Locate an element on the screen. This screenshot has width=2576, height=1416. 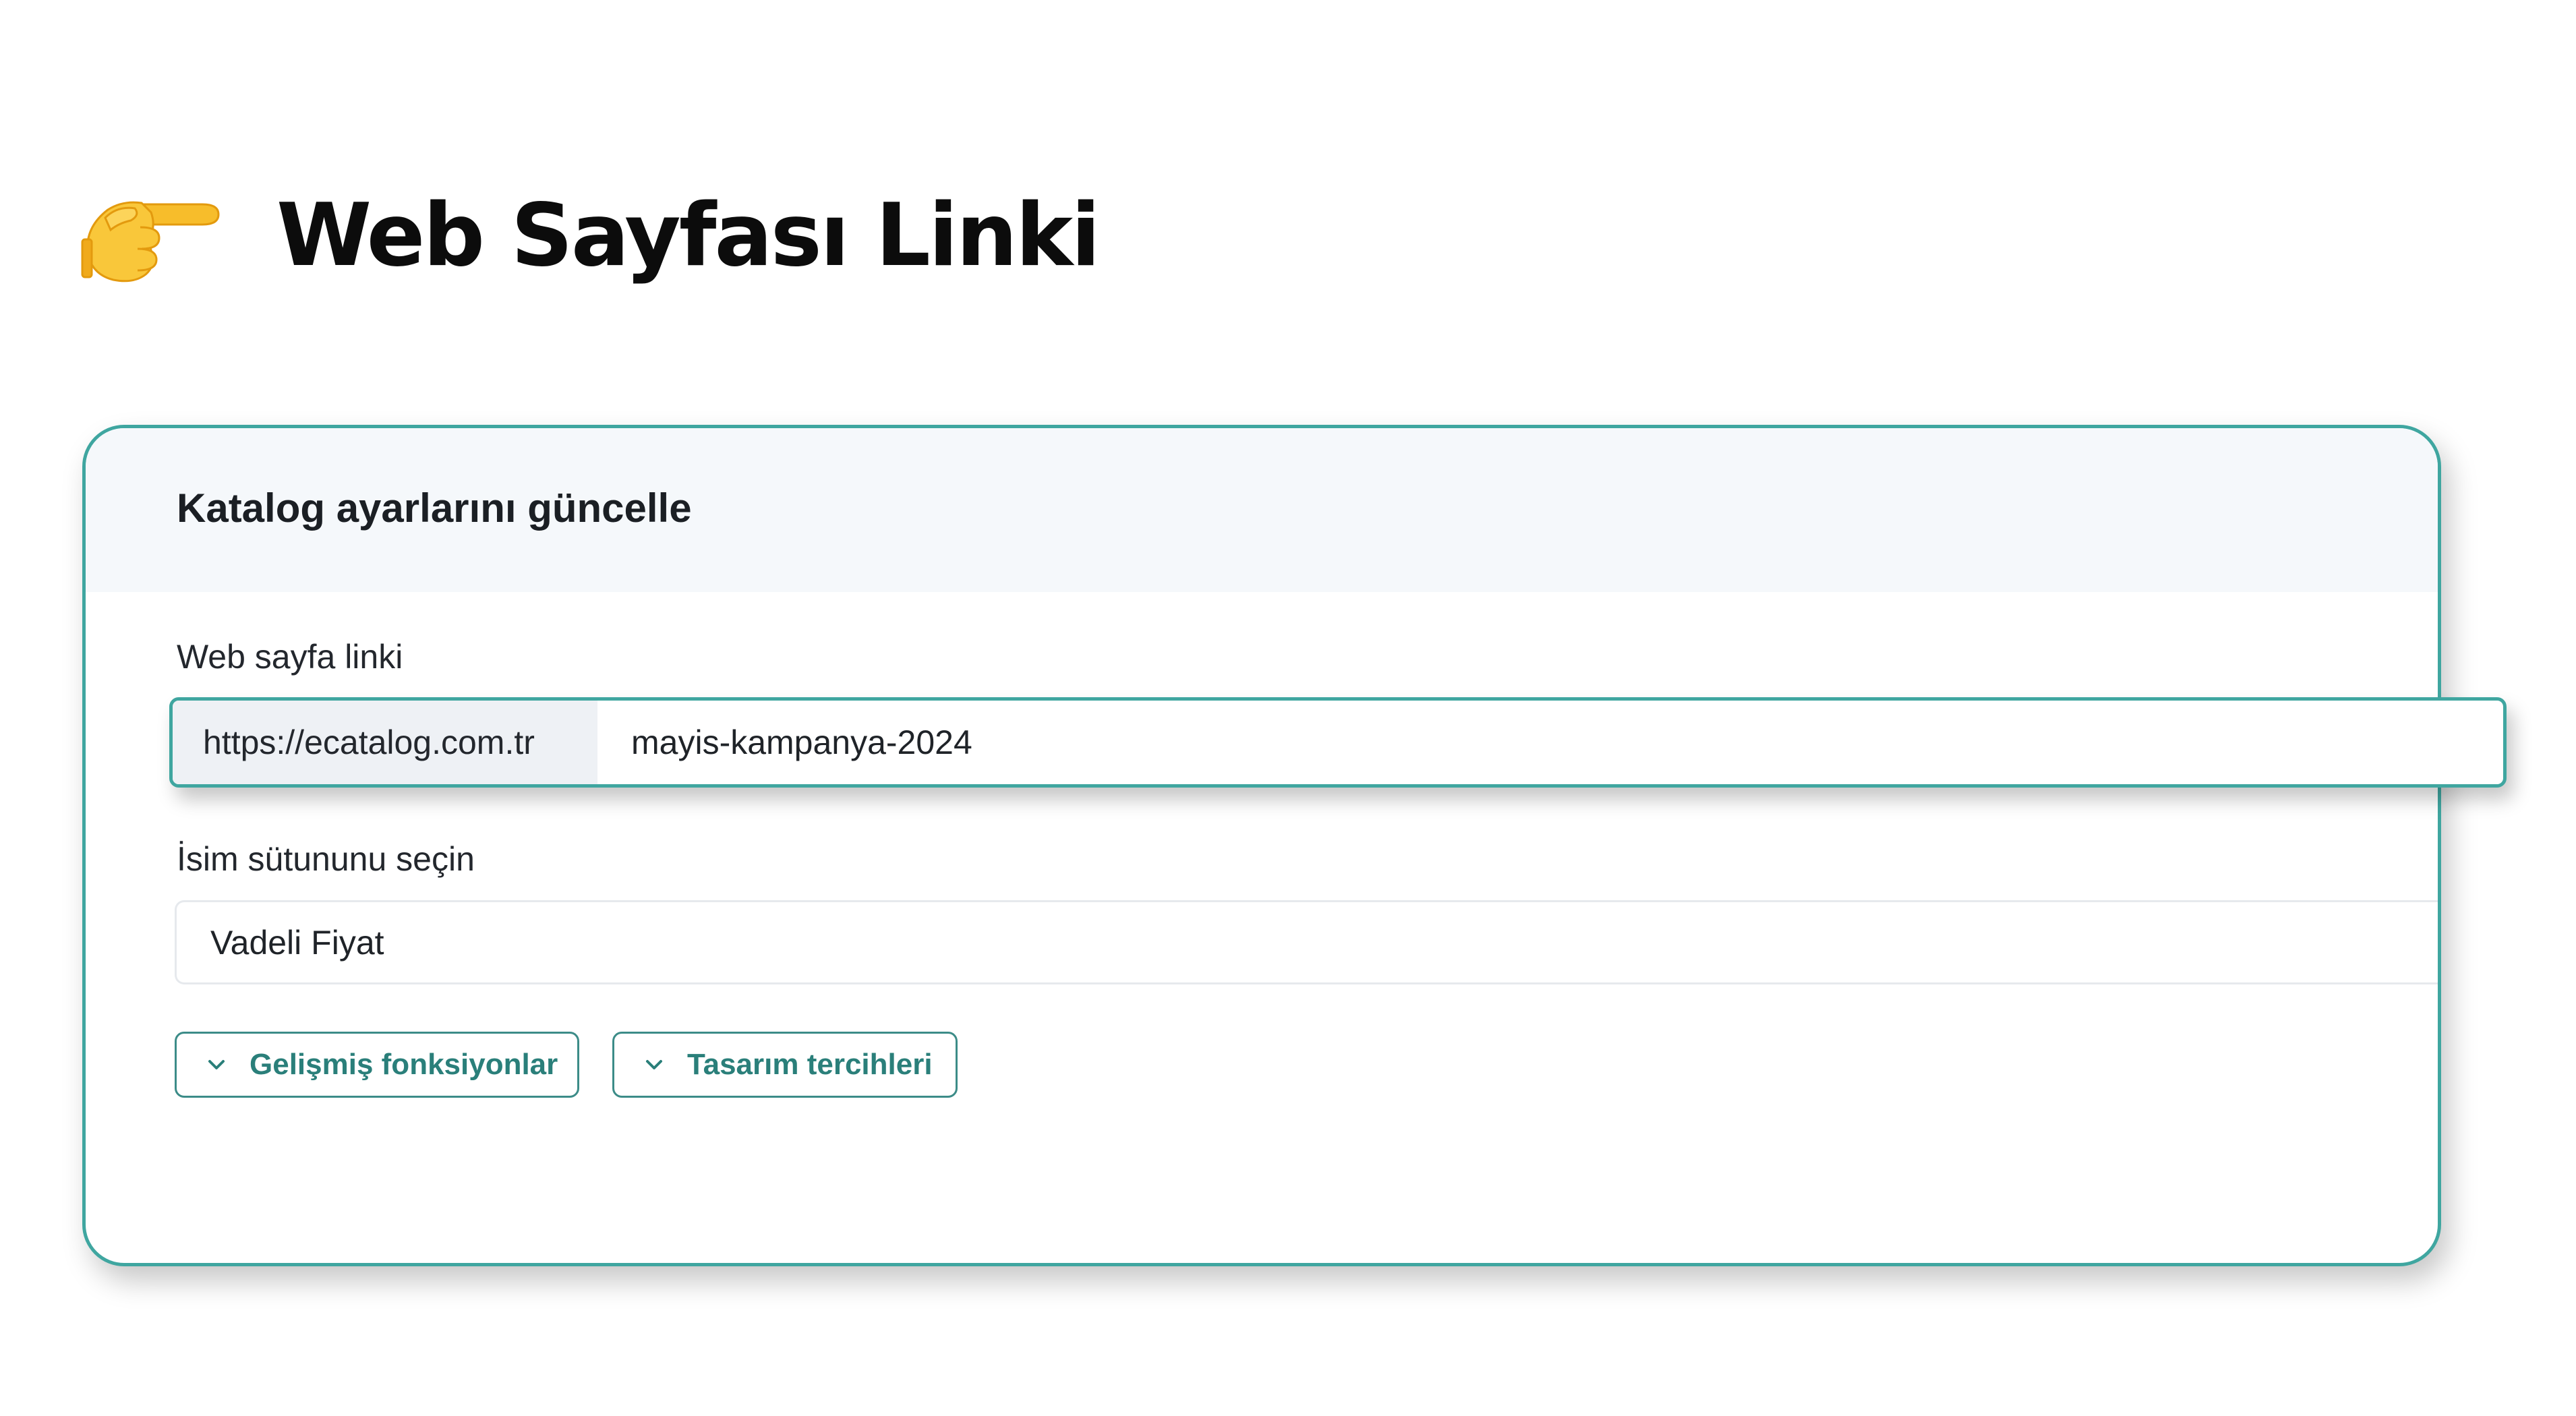
page-heading: Web Sayfası Linki is located at coordinates (591, 236).